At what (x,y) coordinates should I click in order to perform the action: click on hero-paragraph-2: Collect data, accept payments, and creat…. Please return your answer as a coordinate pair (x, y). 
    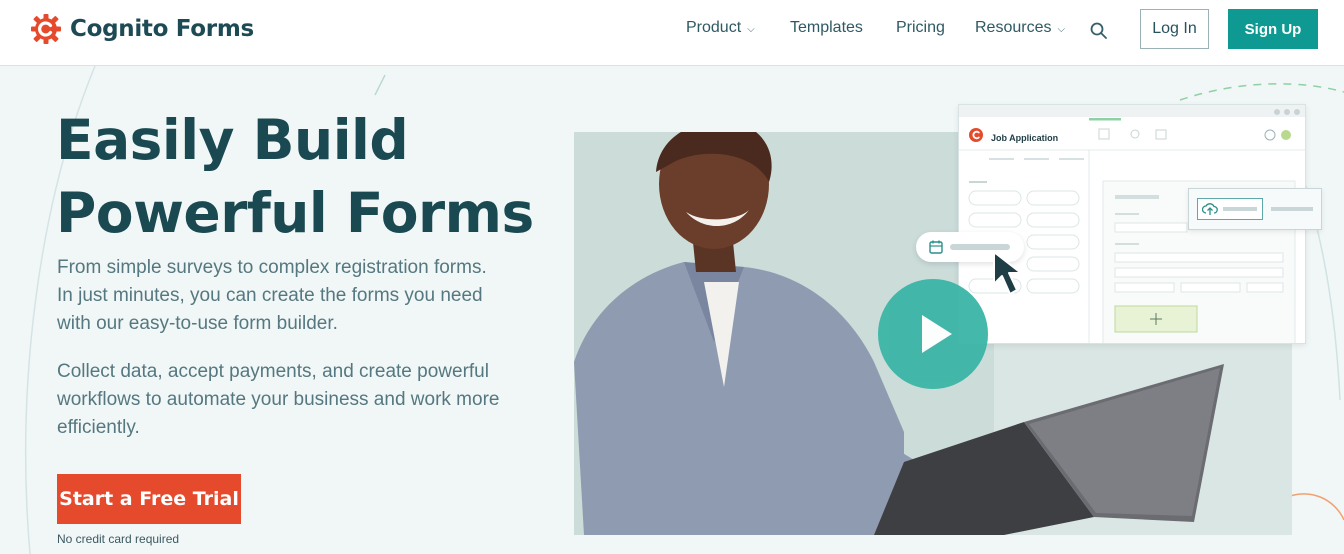
    Looking at the image, I should click on (278, 399).